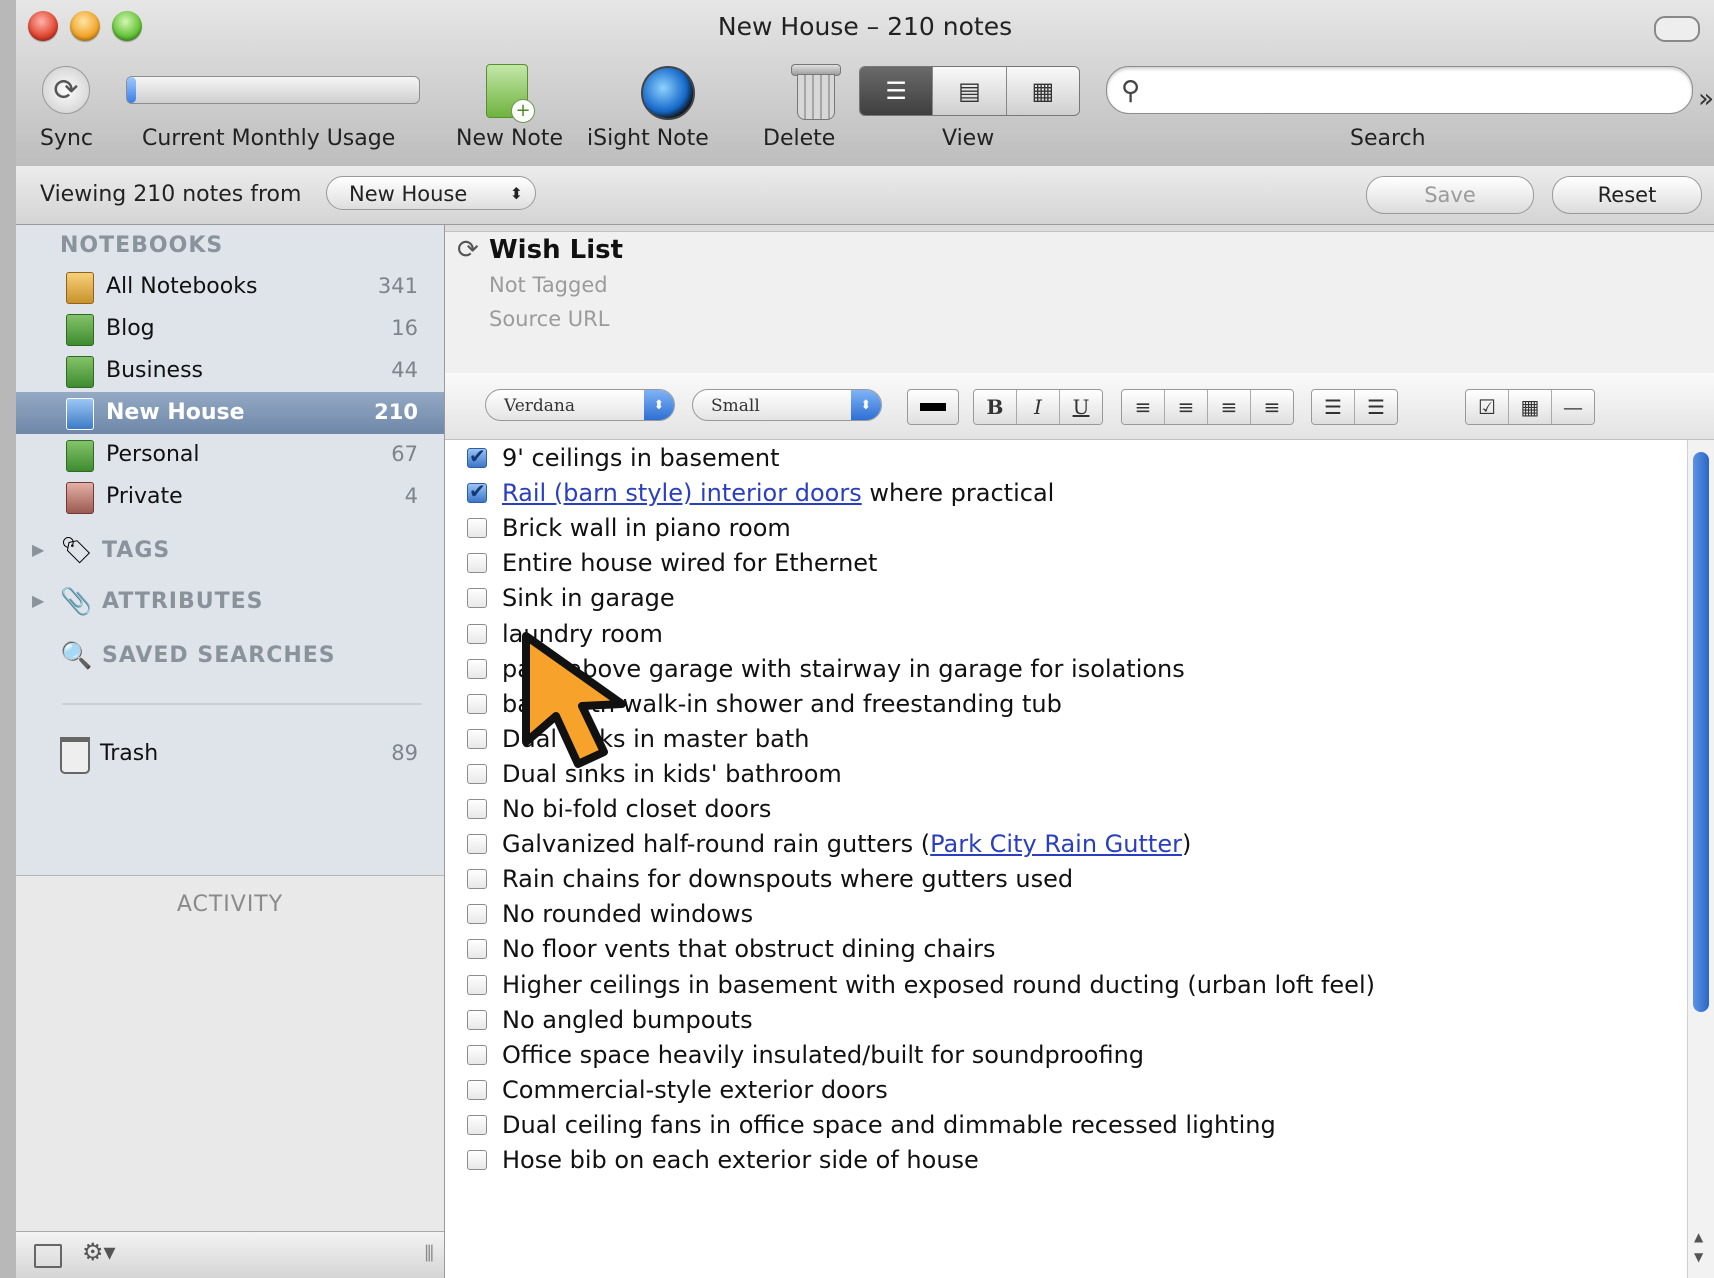 This screenshot has height=1278, width=1714. I want to click on note-sync-icon: ⟳, so click(468, 250).